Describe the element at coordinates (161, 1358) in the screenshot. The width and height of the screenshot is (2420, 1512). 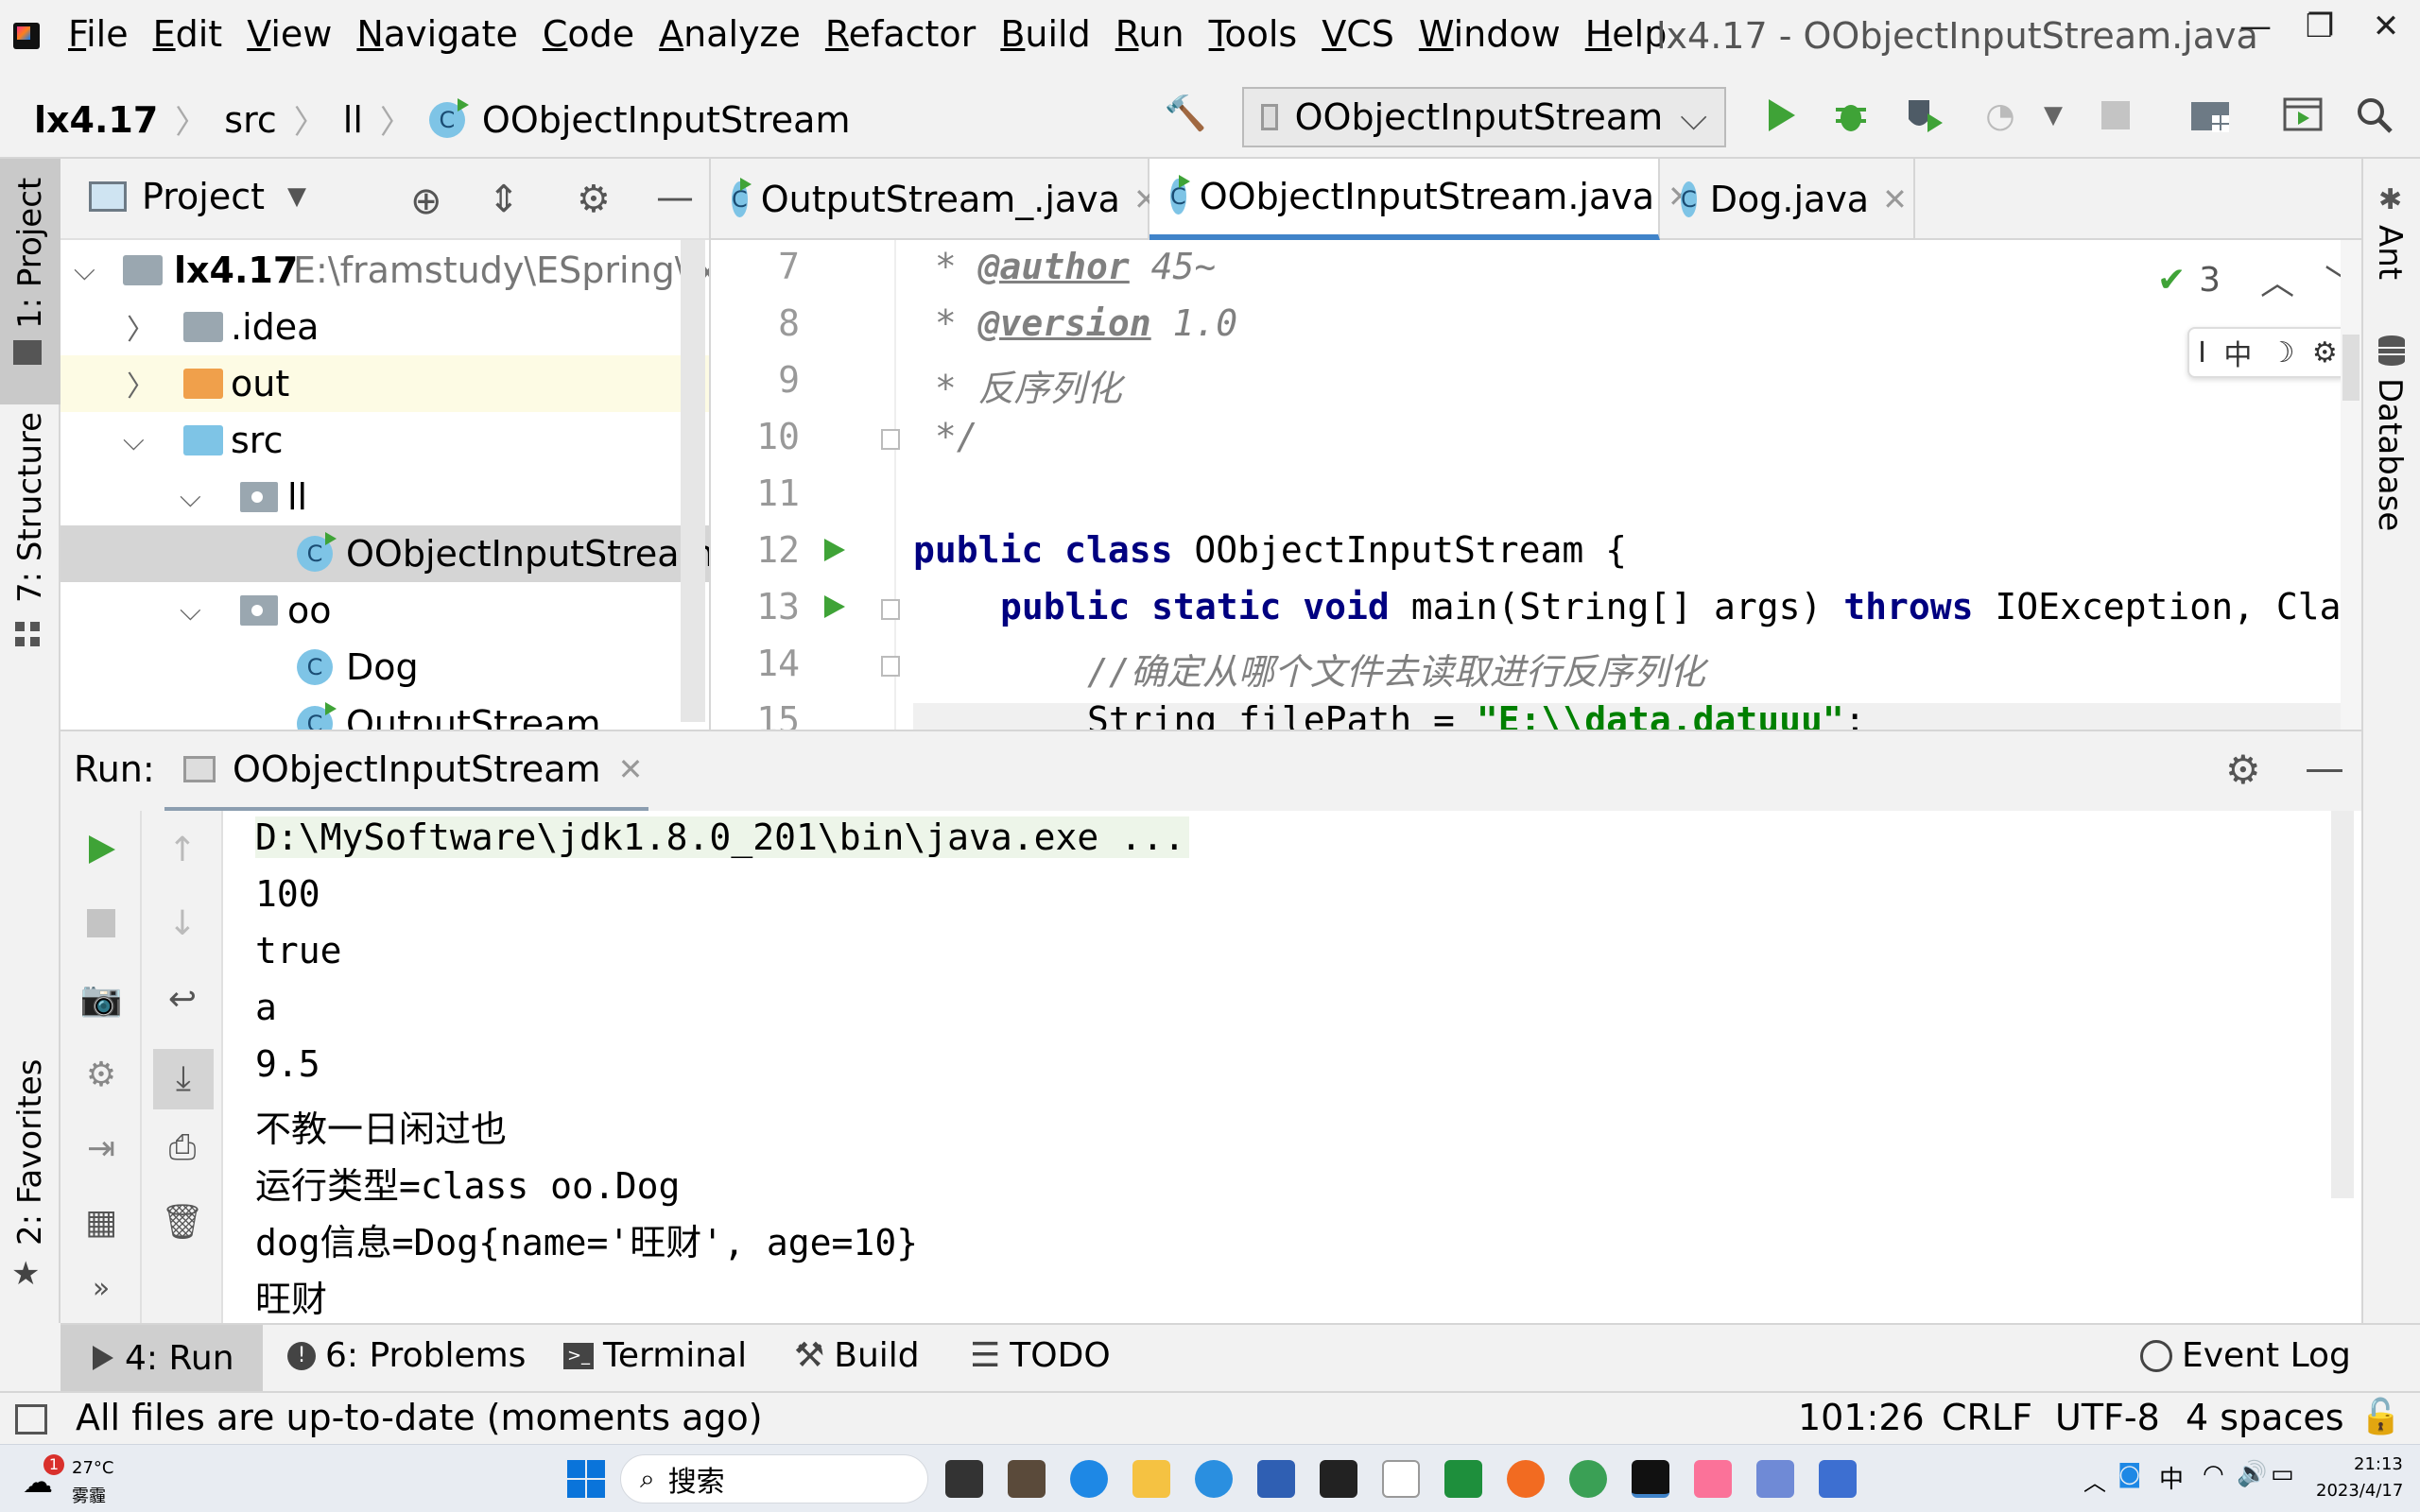
I see `tab-run: 4: Run` at that location.